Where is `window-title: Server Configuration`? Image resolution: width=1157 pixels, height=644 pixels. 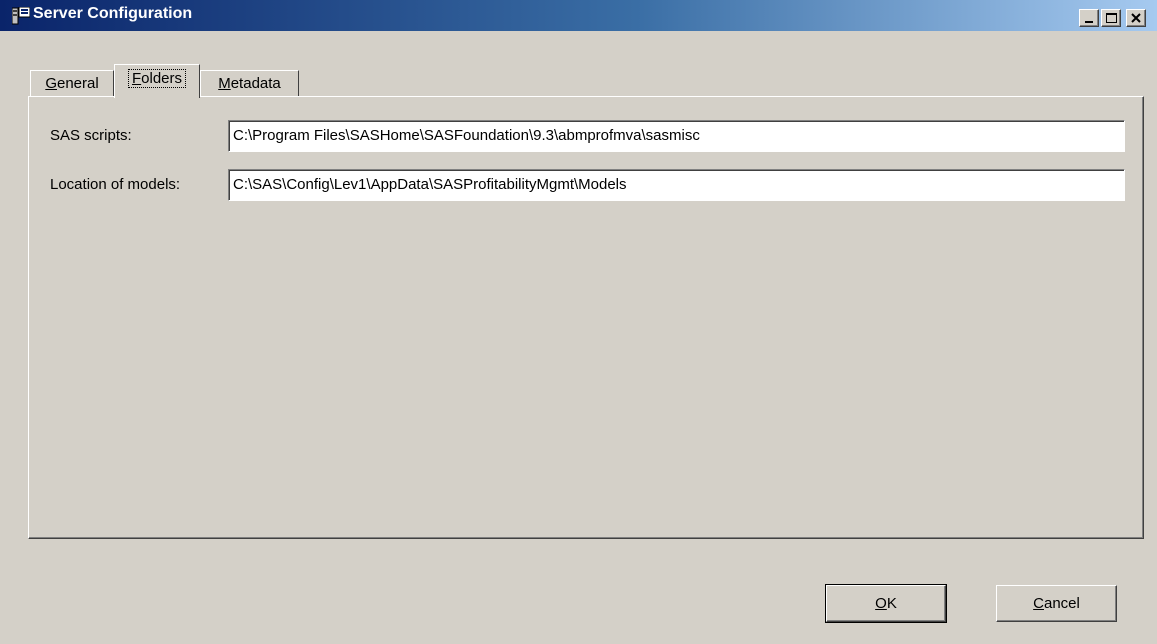 window-title: Server Configuration is located at coordinates (113, 13).